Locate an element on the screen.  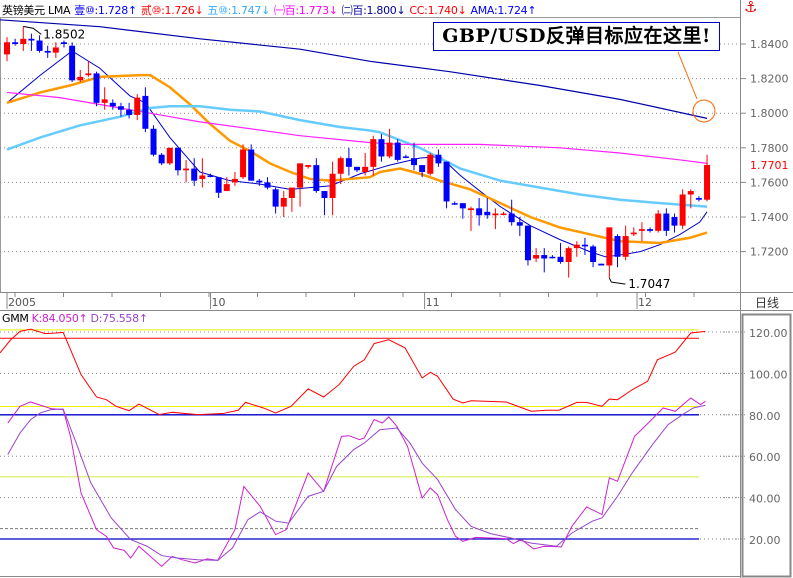
legend-item-6: AMA:1.724↑ is located at coordinates (503, 10).